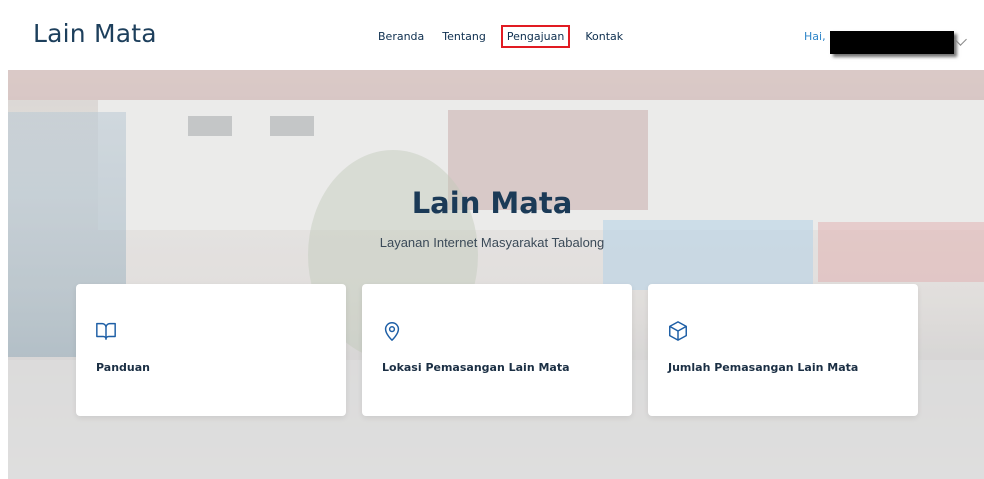  Describe the element at coordinates (892, 42) in the screenshot. I see `redacted-username` at that location.